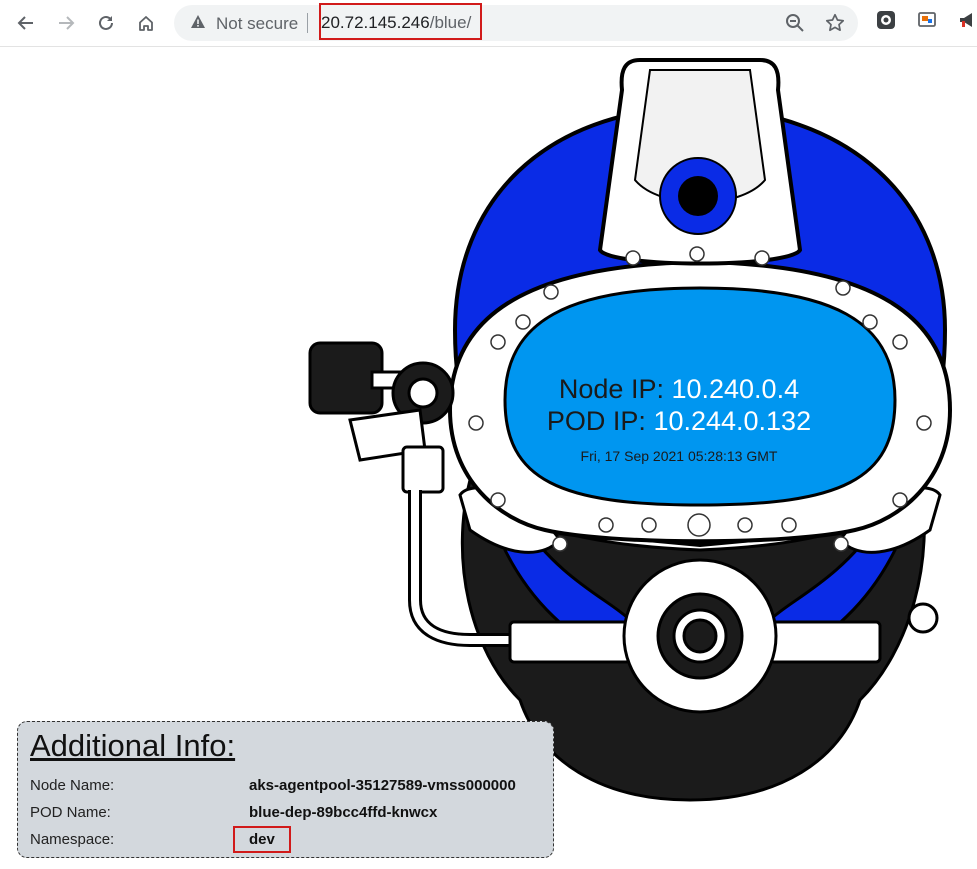 The height and width of the screenshot is (869, 977). What do you see at coordinates (262, 839) in the screenshot?
I see `info-value: dev` at bounding box center [262, 839].